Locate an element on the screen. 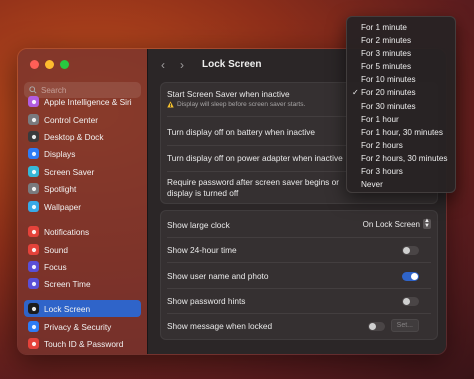 The height and width of the screenshot is (379, 474). menu-item-label: For 1 hour, 30 minutes is located at coordinates (402, 132).